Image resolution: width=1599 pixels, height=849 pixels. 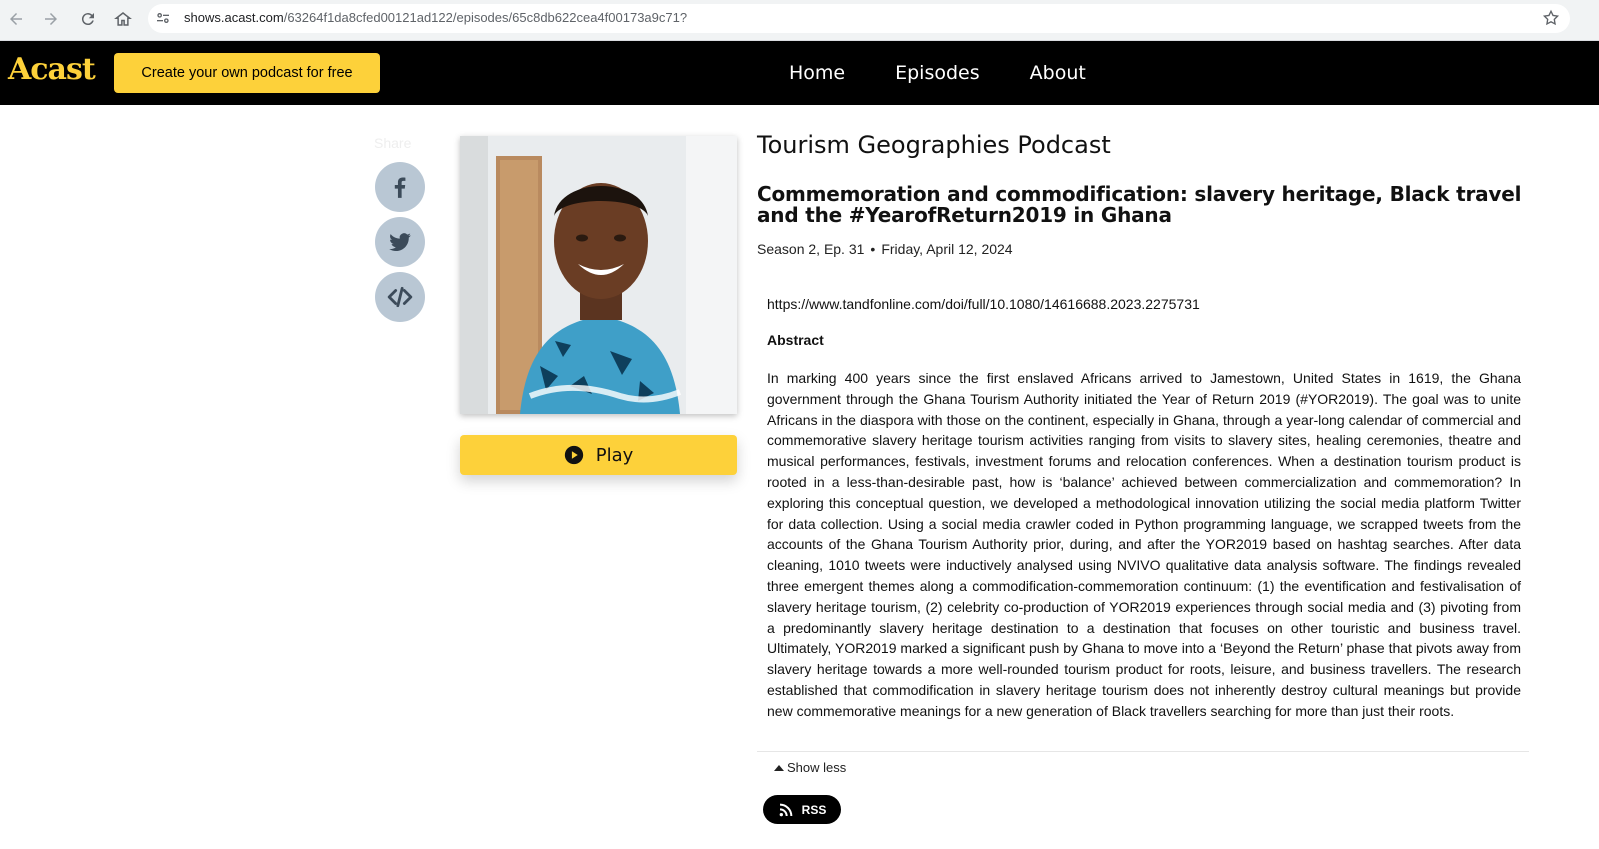 What do you see at coordinates (795, 340) in the screenshot?
I see `abstract-heading: Abstract` at bounding box center [795, 340].